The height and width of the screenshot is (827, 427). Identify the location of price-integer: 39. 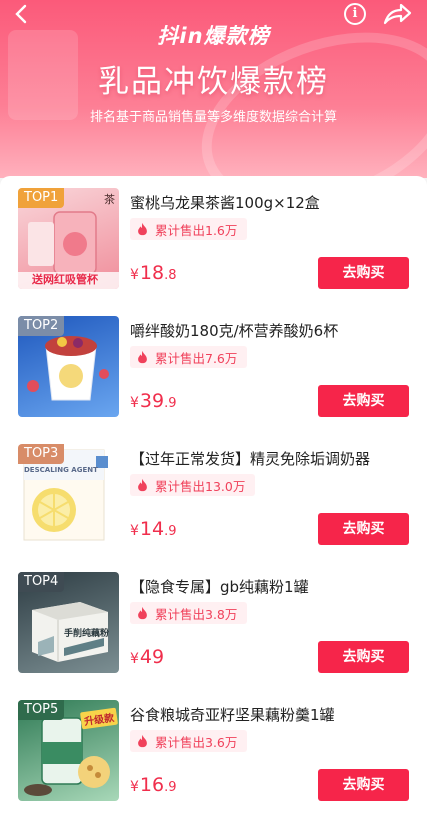
(152, 401).